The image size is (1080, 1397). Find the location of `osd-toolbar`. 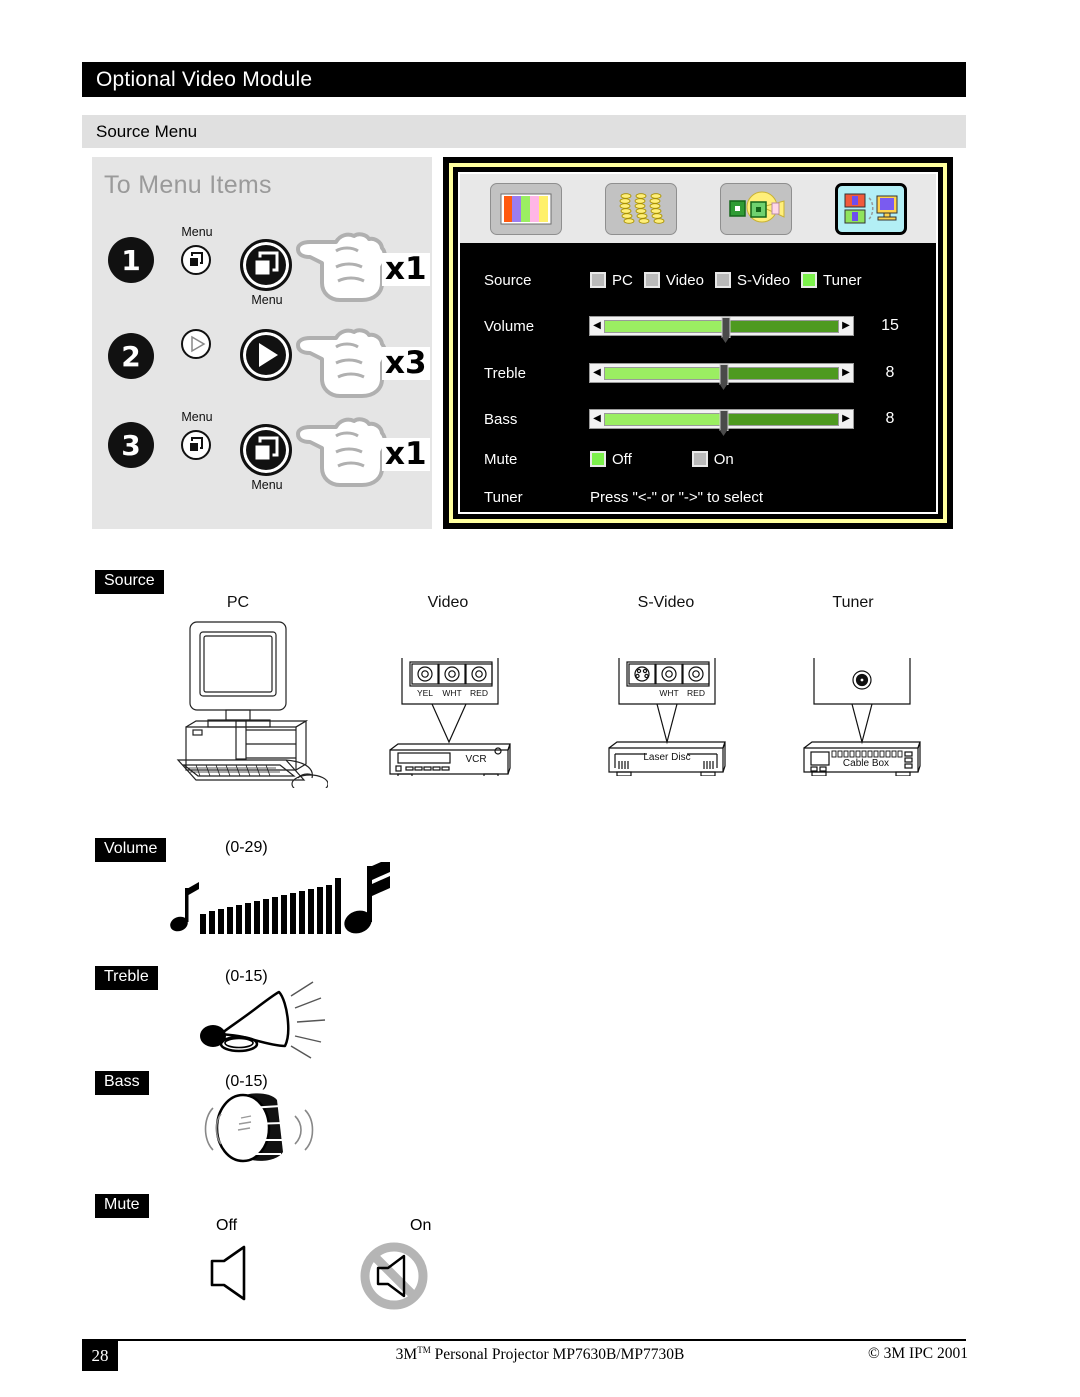

osd-toolbar is located at coordinates (698, 208).